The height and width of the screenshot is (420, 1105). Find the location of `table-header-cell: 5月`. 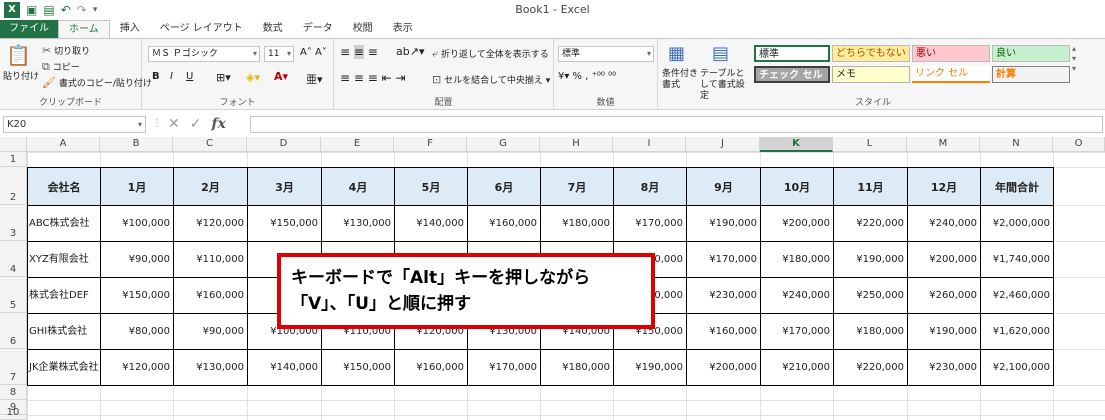

table-header-cell: 5月 is located at coordinates (431, 186).